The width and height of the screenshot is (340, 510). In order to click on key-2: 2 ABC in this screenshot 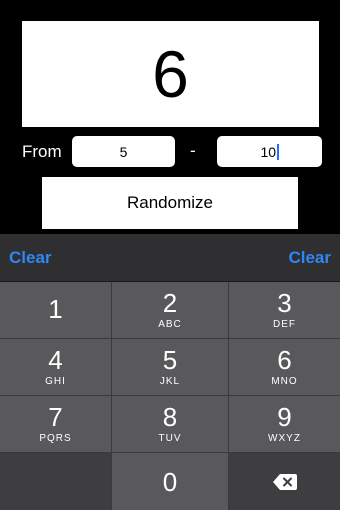, I will do `click(170, 310)`.